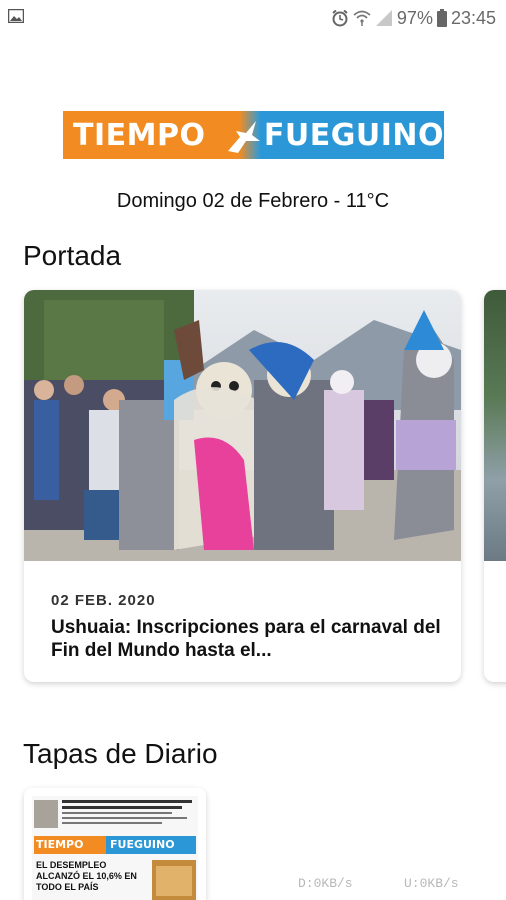 This screenshot has height=900, width=506. Describe the element at coordinates (151, 845) in the screenshot. I see `newspaper-logo-right: FUEGUINO` at that location.